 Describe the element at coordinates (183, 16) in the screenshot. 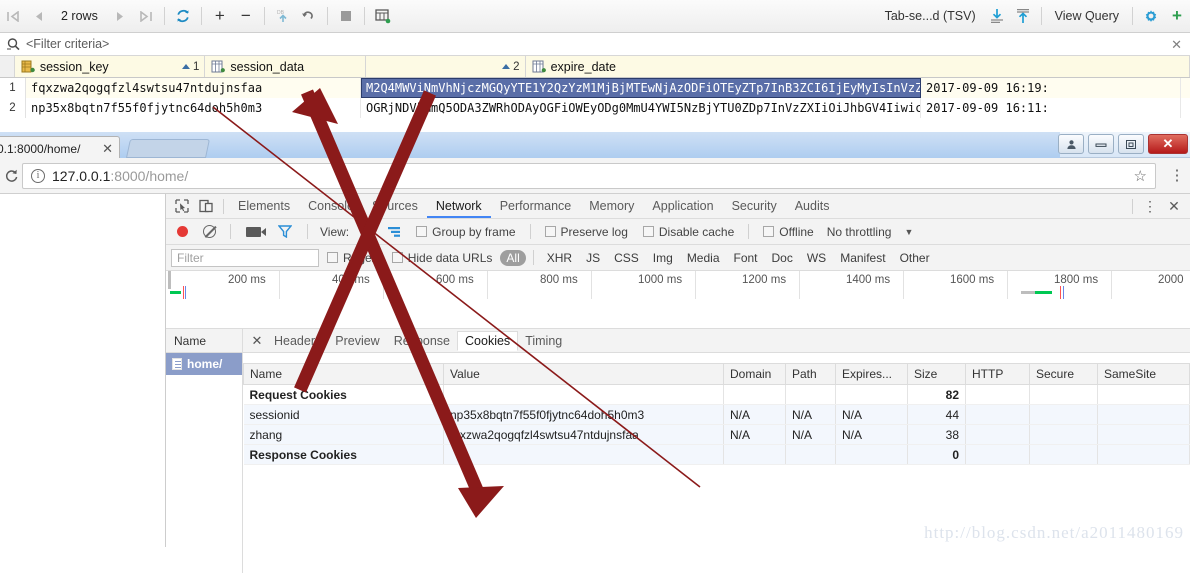

I see `refresh-icon` at that location.